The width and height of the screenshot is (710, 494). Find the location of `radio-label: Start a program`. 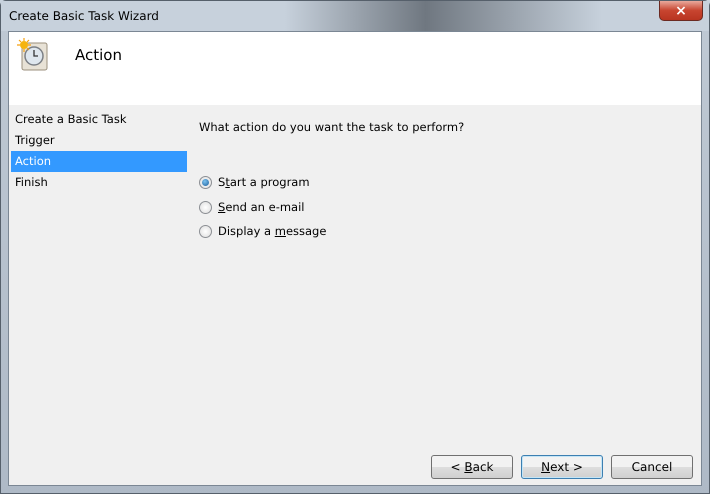

radio-label: Start a program is located at coordinates (264, 183).